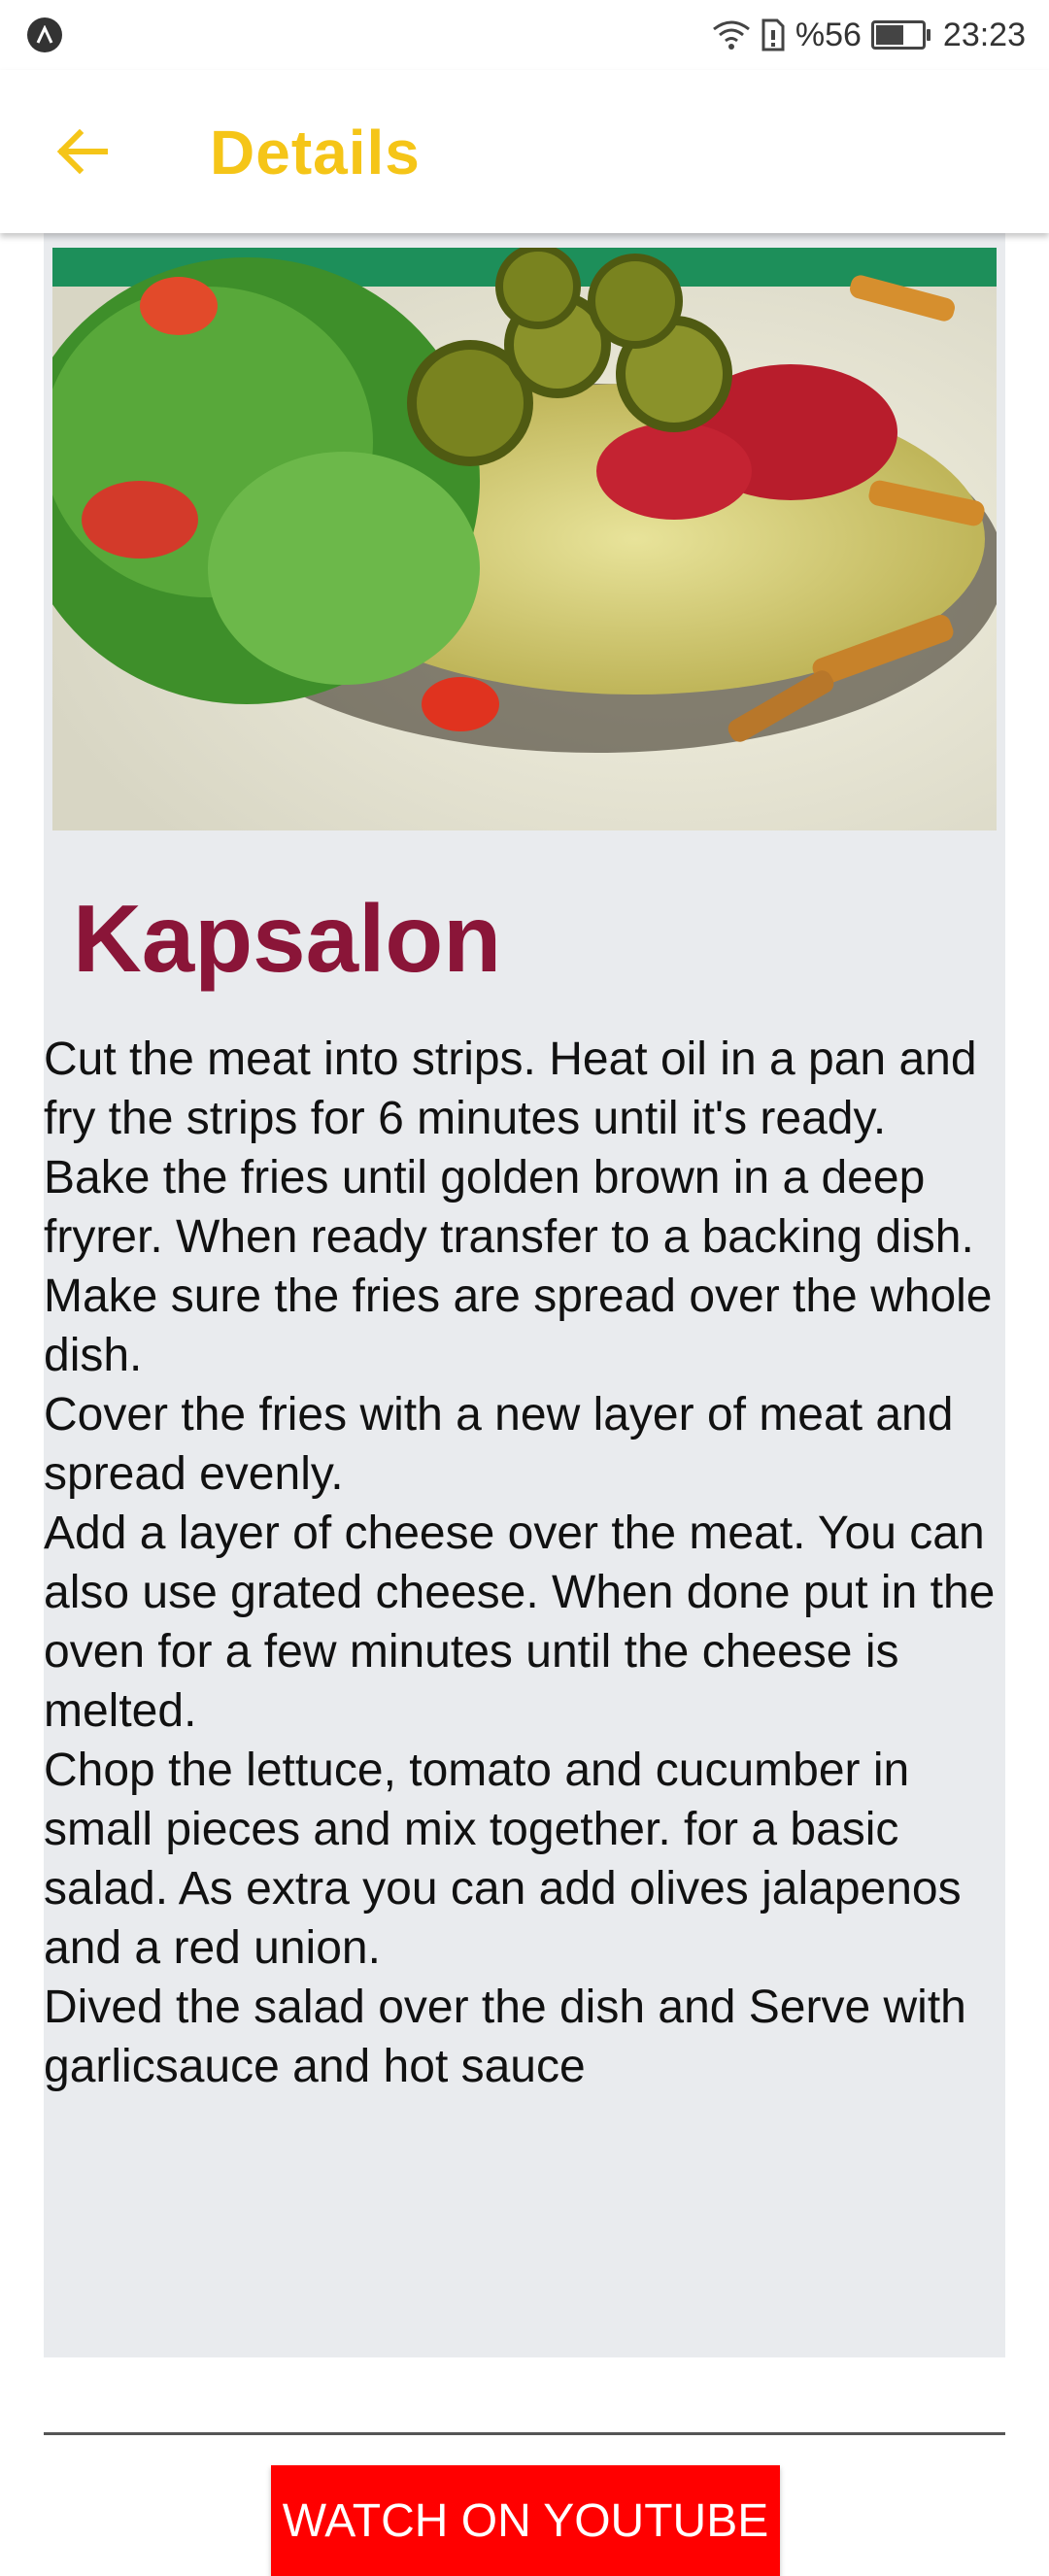 The image size is (1049, 2576). I want to click on app-bar: Details, so click(524, 151).